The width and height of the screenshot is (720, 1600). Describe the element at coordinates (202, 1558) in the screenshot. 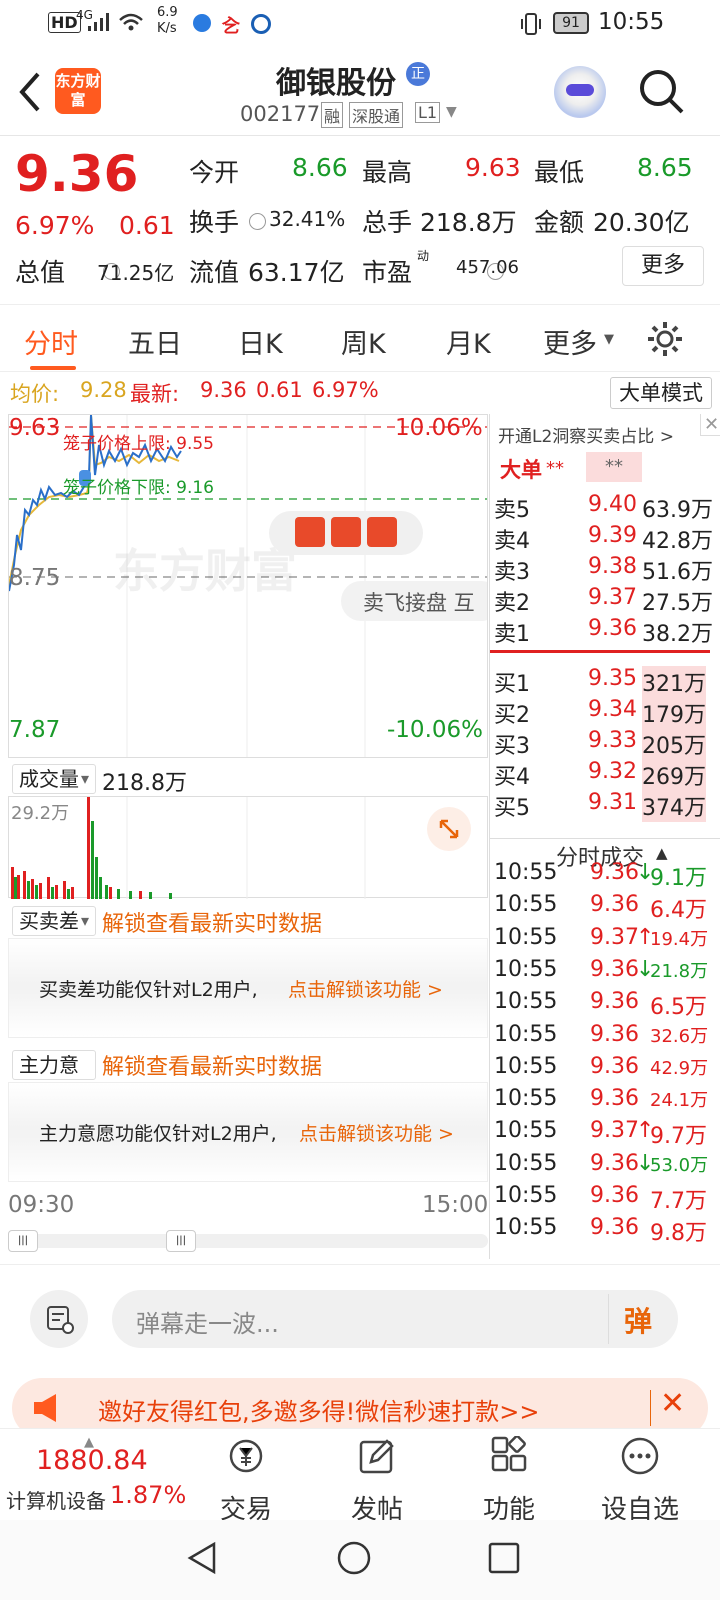

I see `nav-back-icon` at that location.